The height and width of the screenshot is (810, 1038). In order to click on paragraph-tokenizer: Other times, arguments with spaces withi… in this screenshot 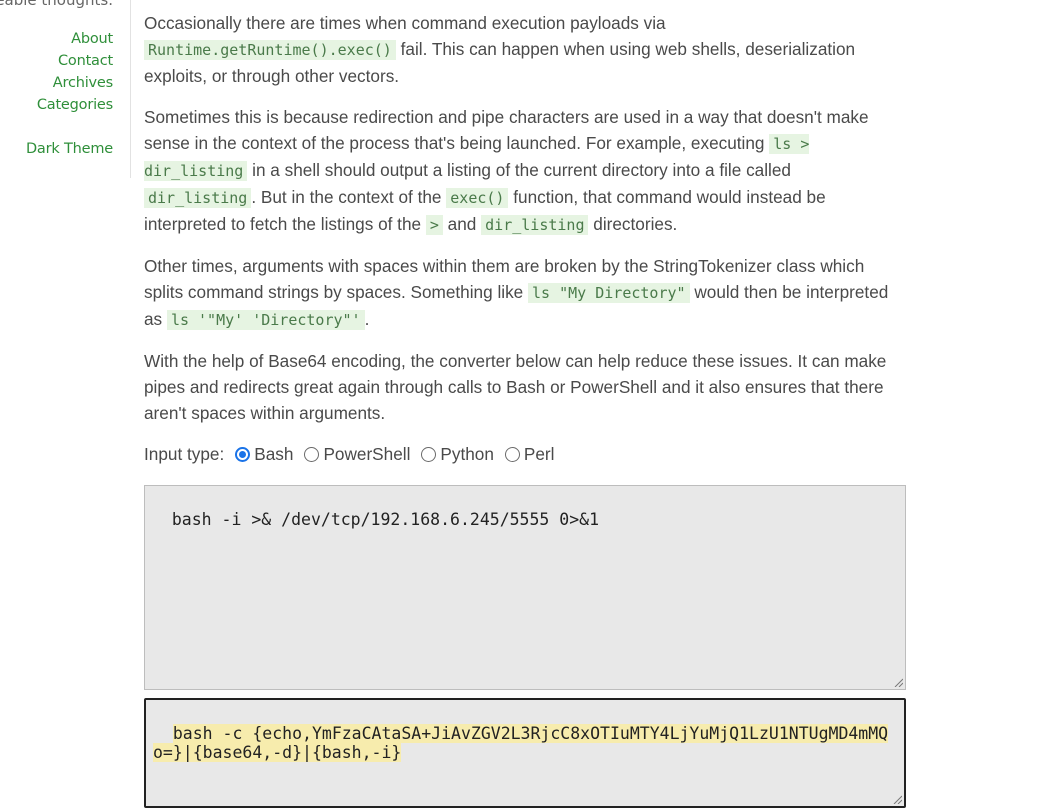, I will do `click(524, 293)`.